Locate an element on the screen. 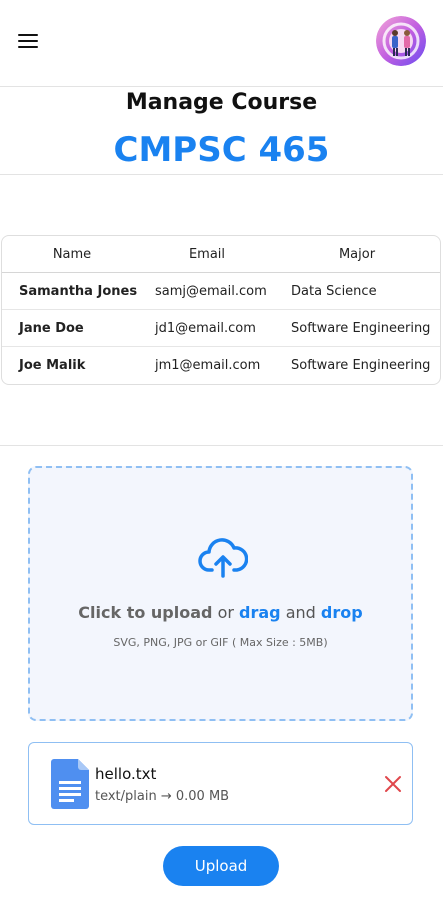  student-email: samj@email.com is located at coordinates (211, 291).